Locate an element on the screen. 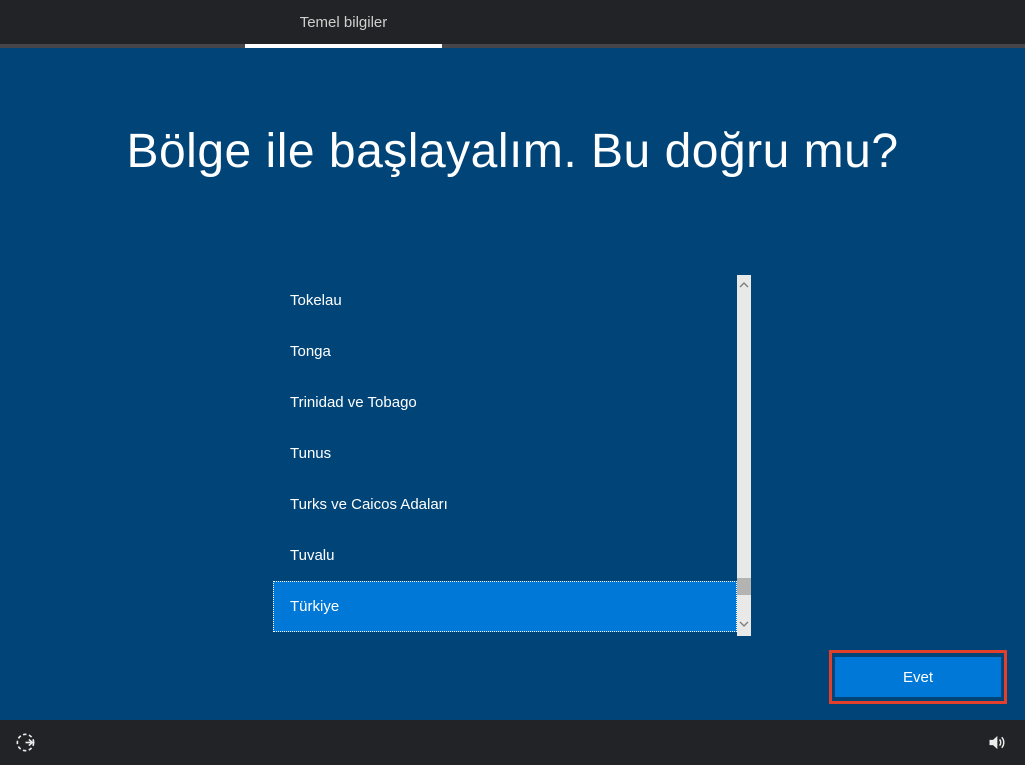 The width and height of the screenshot is (1025, 765). top-bar: Temel bilgiler is located at coordinates (512, 24).